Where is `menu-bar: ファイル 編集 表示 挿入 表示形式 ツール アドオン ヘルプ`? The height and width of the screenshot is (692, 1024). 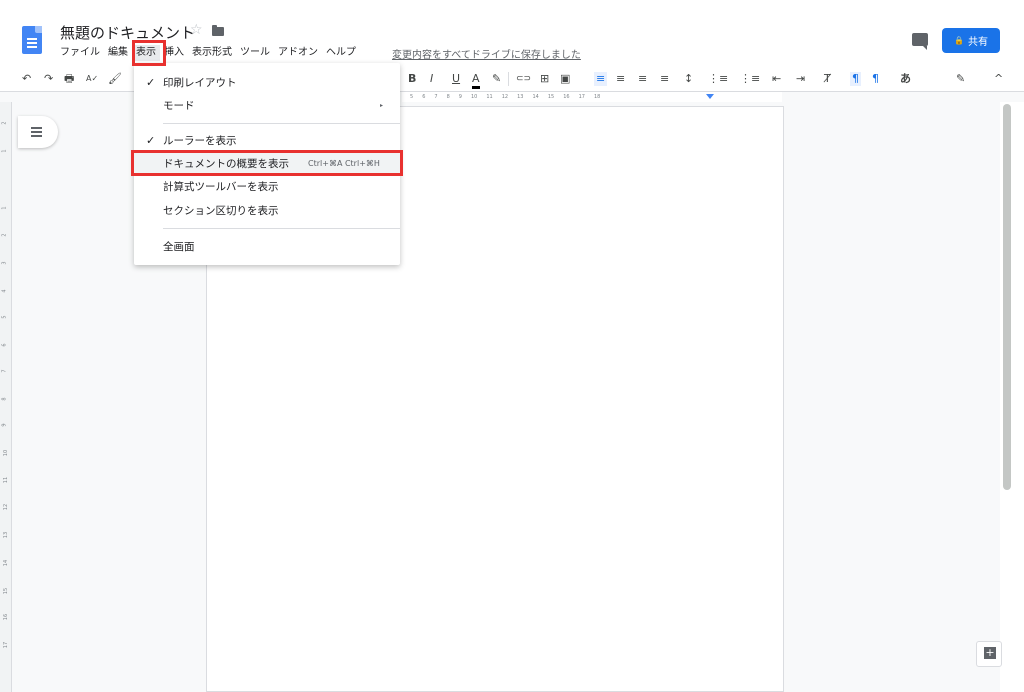
menu-bar: ファイル 編集 表示 挿入 表示形式 ツール アドオン ヘルプ is located at coordinates (208, 53).